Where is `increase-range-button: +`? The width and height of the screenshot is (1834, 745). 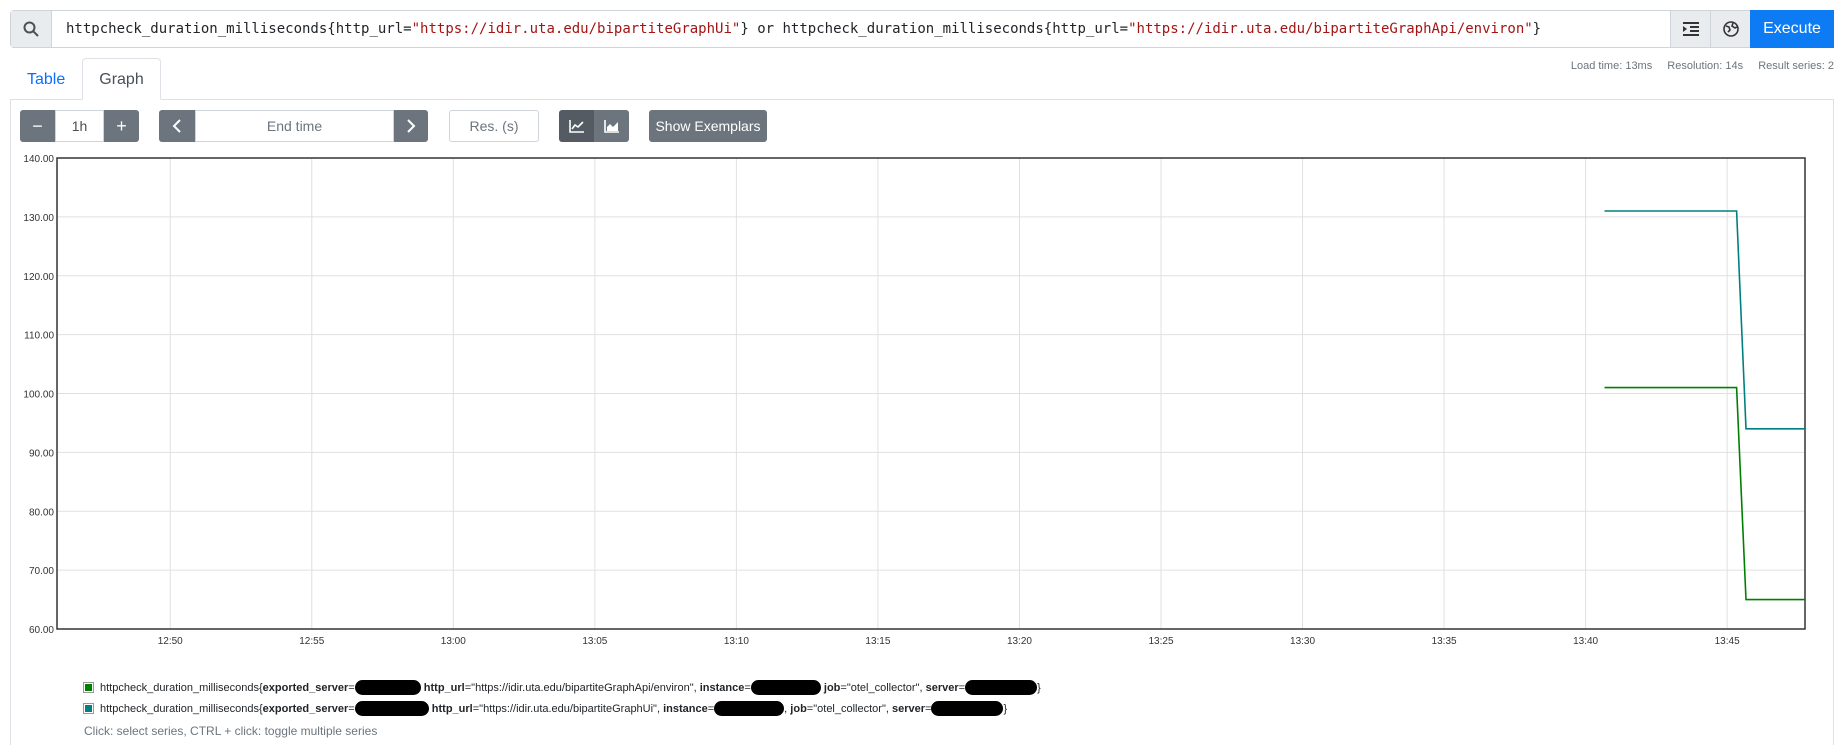 increase-range-button: + is located at coordinates (121, 126).